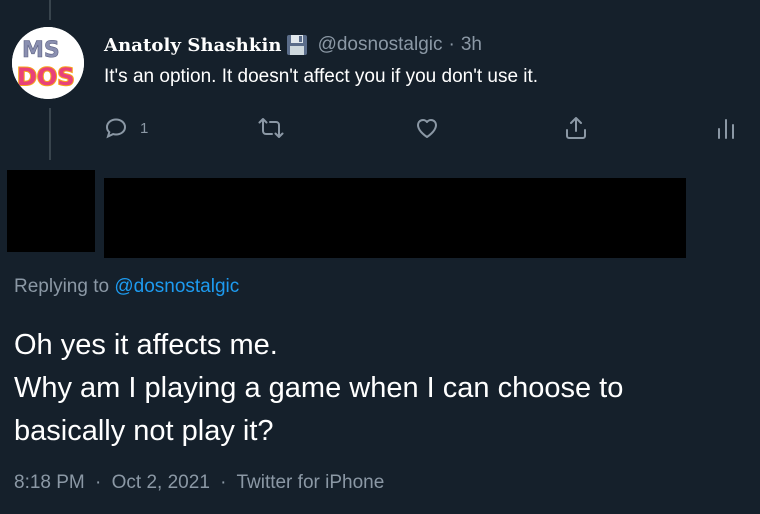 This screenshot has width=760, height=514. I want to click on share-button, so click(576, 128).